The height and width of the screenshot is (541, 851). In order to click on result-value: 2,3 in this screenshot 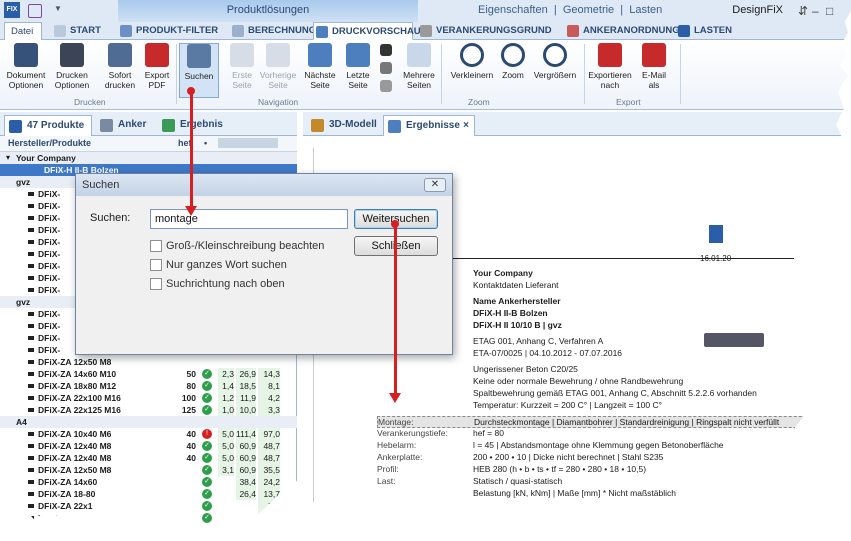, I will do `click(226, 374)`.